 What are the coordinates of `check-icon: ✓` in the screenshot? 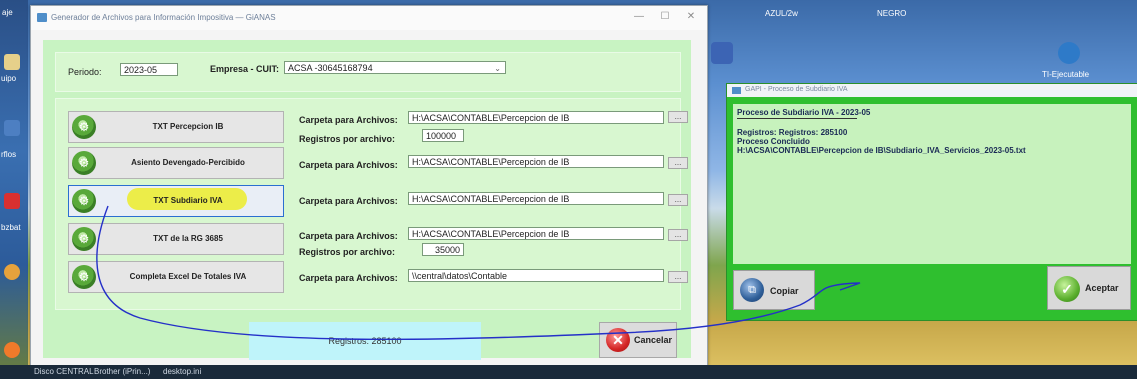 It's located at (1067, 289).